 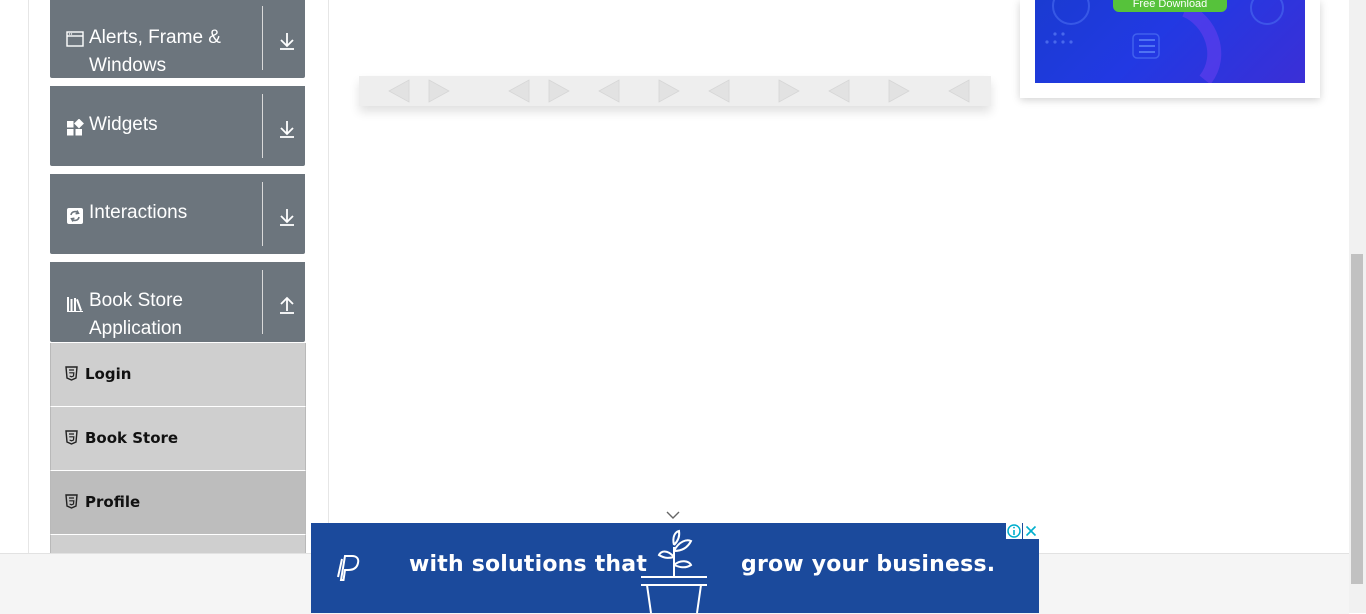 What do you see at coordinates (108, 374) in the screenshot?
I see `menu-item-label: Login` at bounding box center [108, 374].